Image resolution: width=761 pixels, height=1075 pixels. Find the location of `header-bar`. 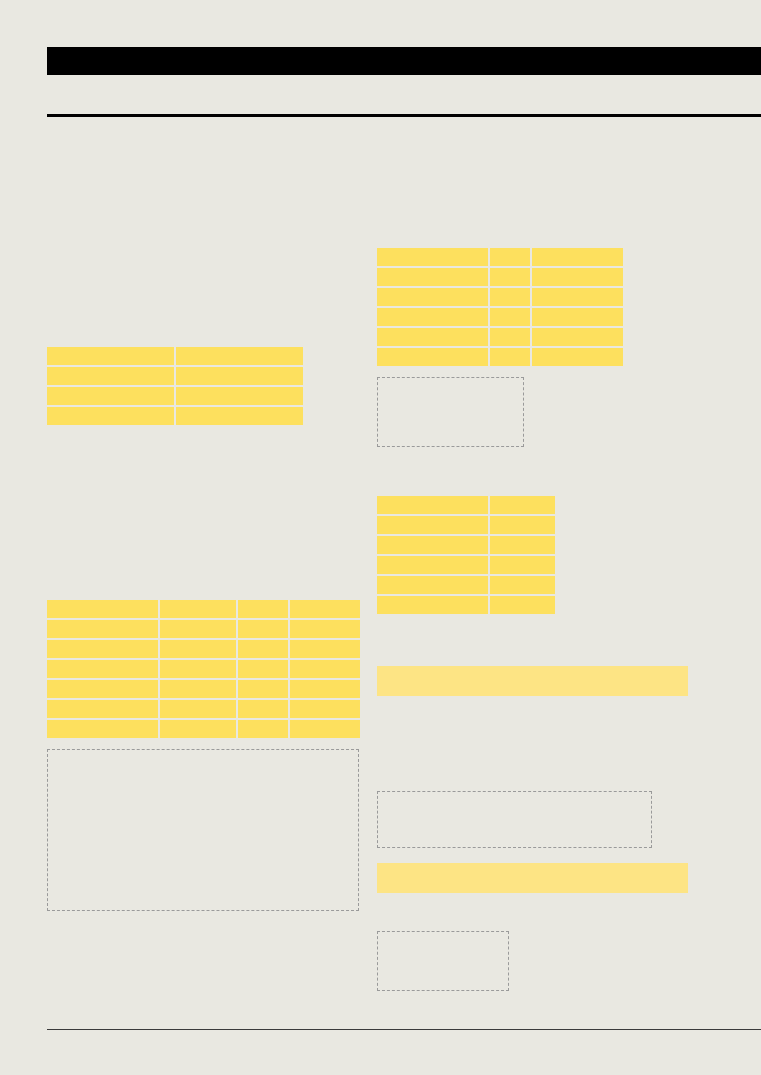

header-bar is located at coordinates (404, 61).